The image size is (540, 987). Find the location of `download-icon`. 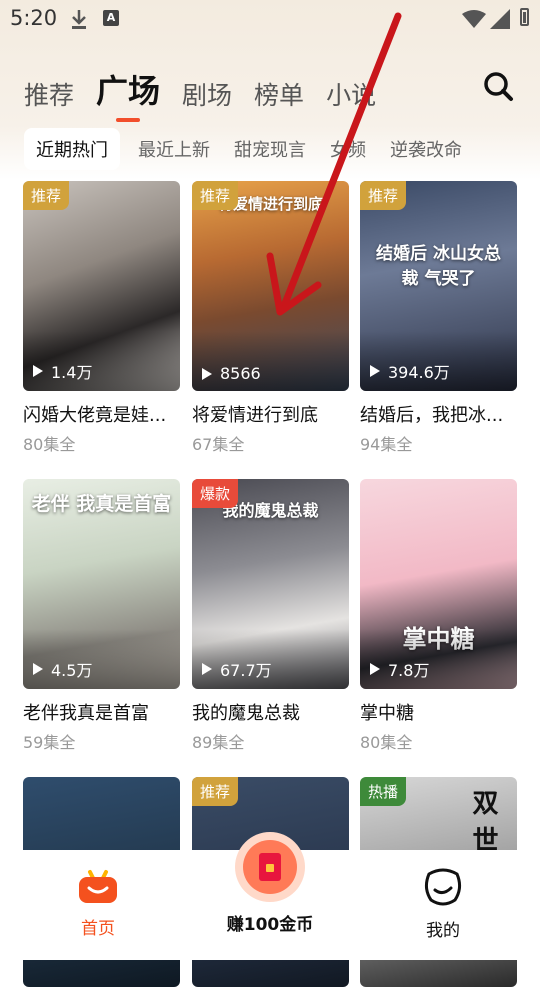

download-icon is located at coordinates (79, 19).